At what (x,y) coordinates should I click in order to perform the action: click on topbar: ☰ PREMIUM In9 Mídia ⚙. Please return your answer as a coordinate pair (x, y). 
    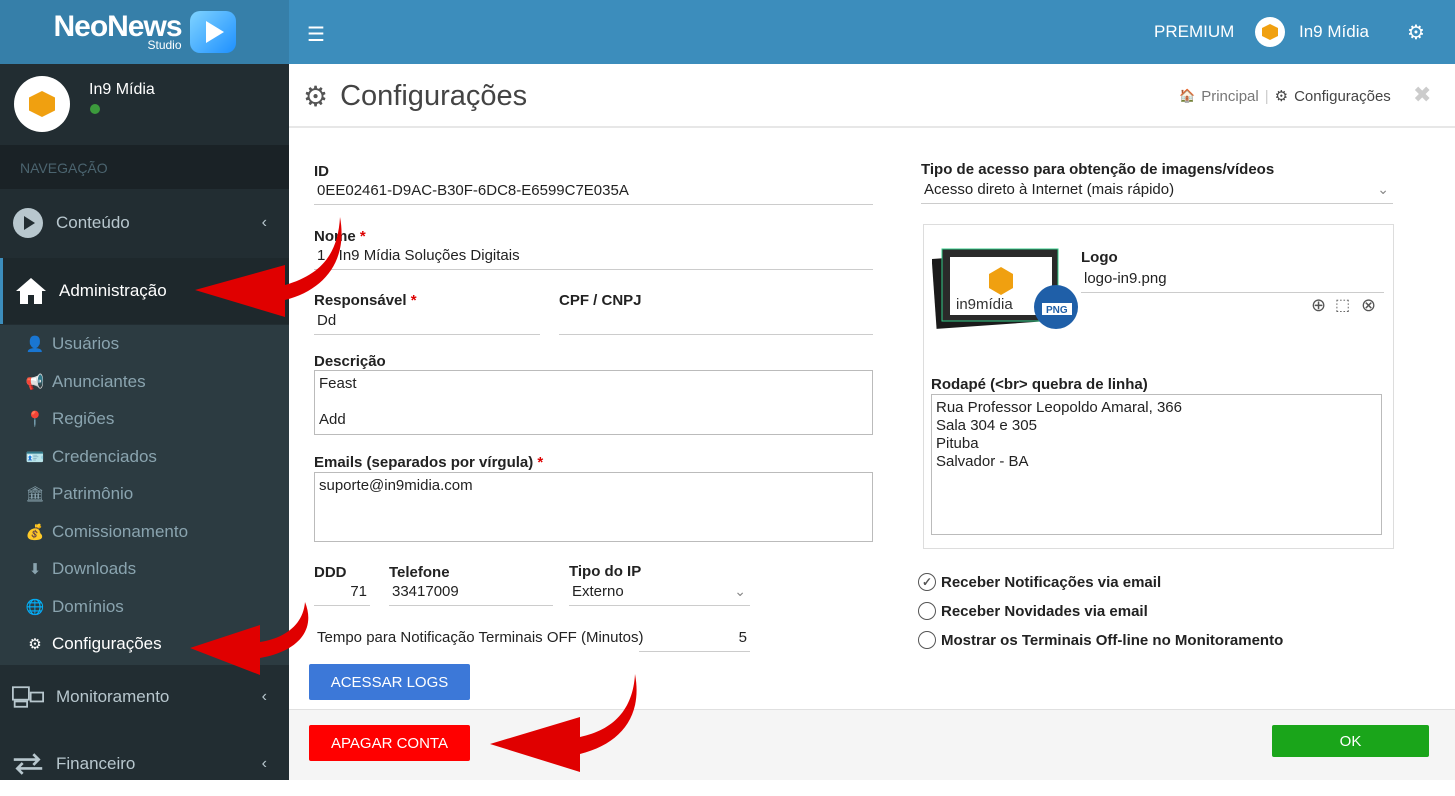
    Looking at the image, I should click on (872, 32).